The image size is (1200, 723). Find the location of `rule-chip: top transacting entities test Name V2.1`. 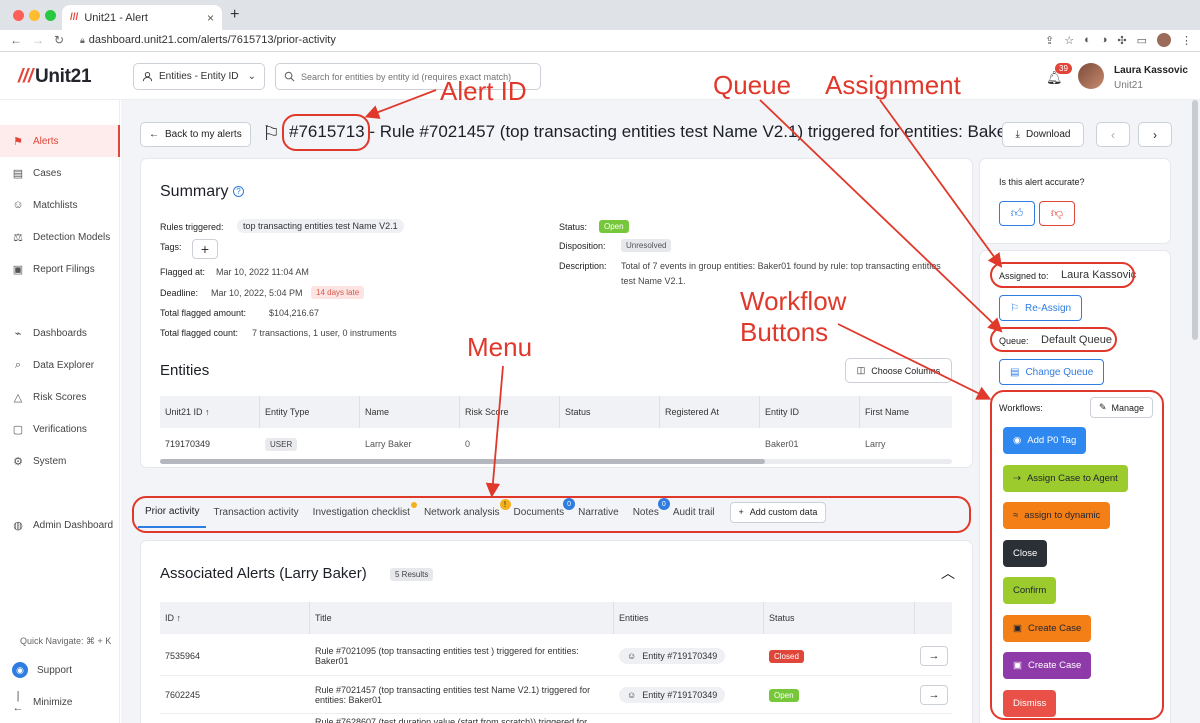

rule-chip: top transacting entities test Name V2.1 is located at coordinates (320, 226).